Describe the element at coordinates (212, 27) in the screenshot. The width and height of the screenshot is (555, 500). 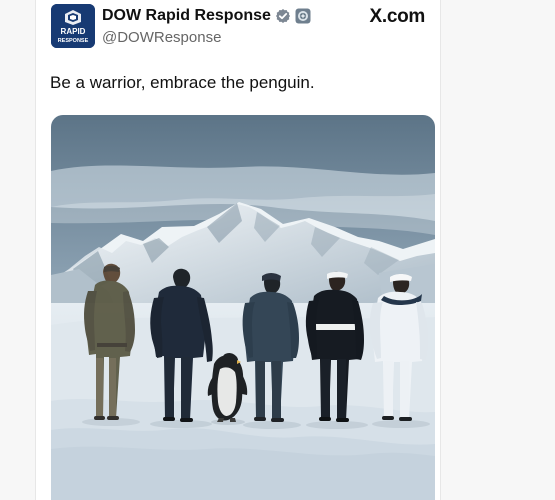
I see `user-block: DOW Rapid Response @DOWResponse` at that location.